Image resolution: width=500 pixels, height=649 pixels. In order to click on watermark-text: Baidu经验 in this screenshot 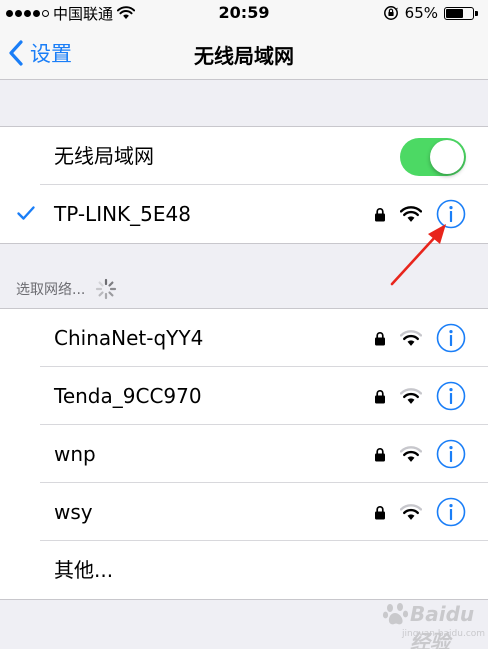, I will do `click(442, 625)`.